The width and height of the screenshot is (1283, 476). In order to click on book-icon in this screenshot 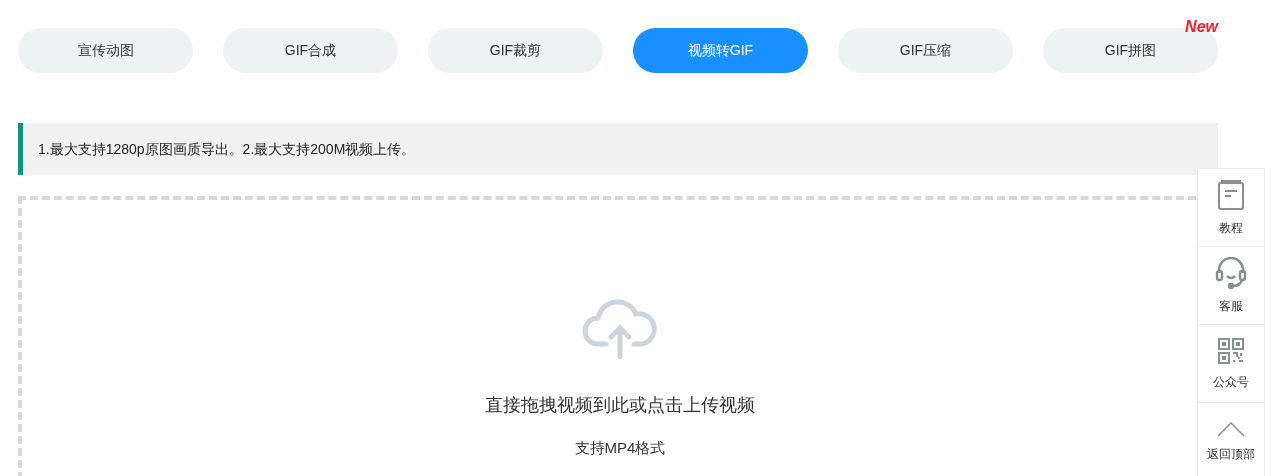, I will do `click(1231, 194)`.